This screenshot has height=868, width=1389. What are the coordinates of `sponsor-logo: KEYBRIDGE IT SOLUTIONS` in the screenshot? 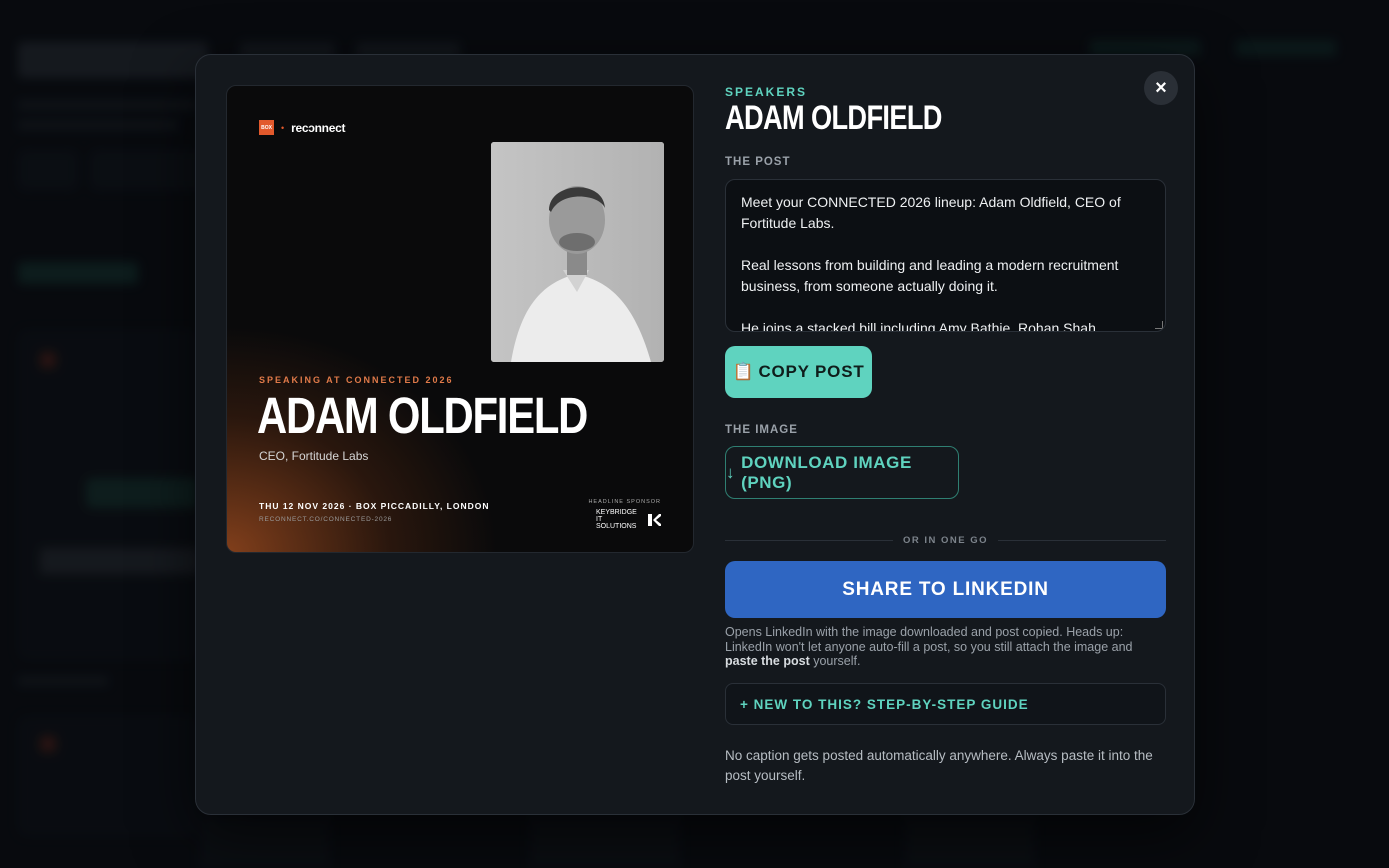 It's located at (628, 519).